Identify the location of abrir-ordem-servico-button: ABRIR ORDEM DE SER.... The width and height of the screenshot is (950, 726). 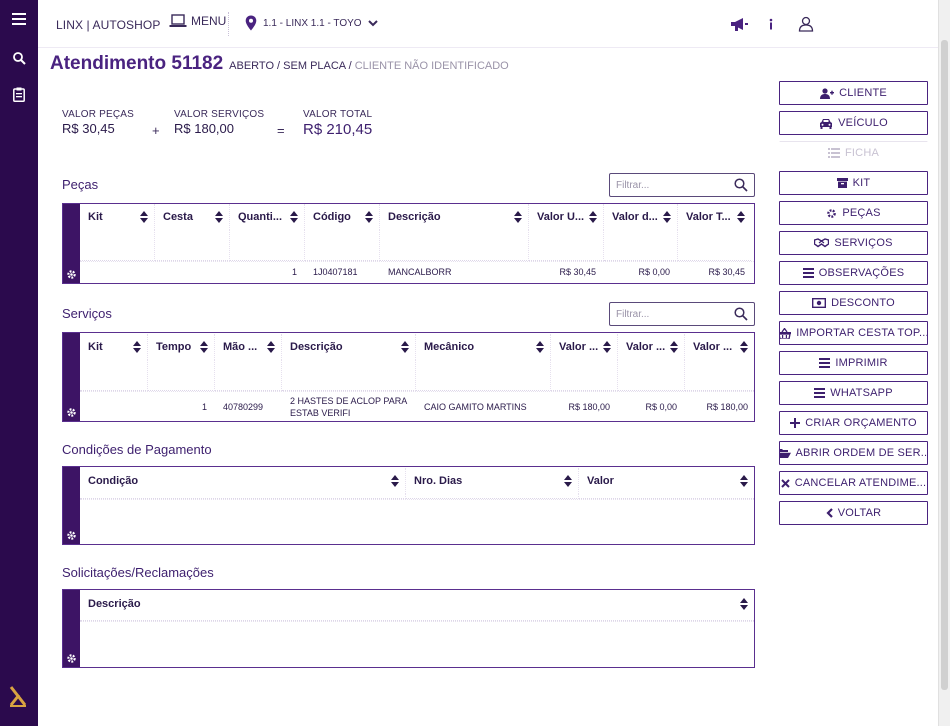
(853, 453).